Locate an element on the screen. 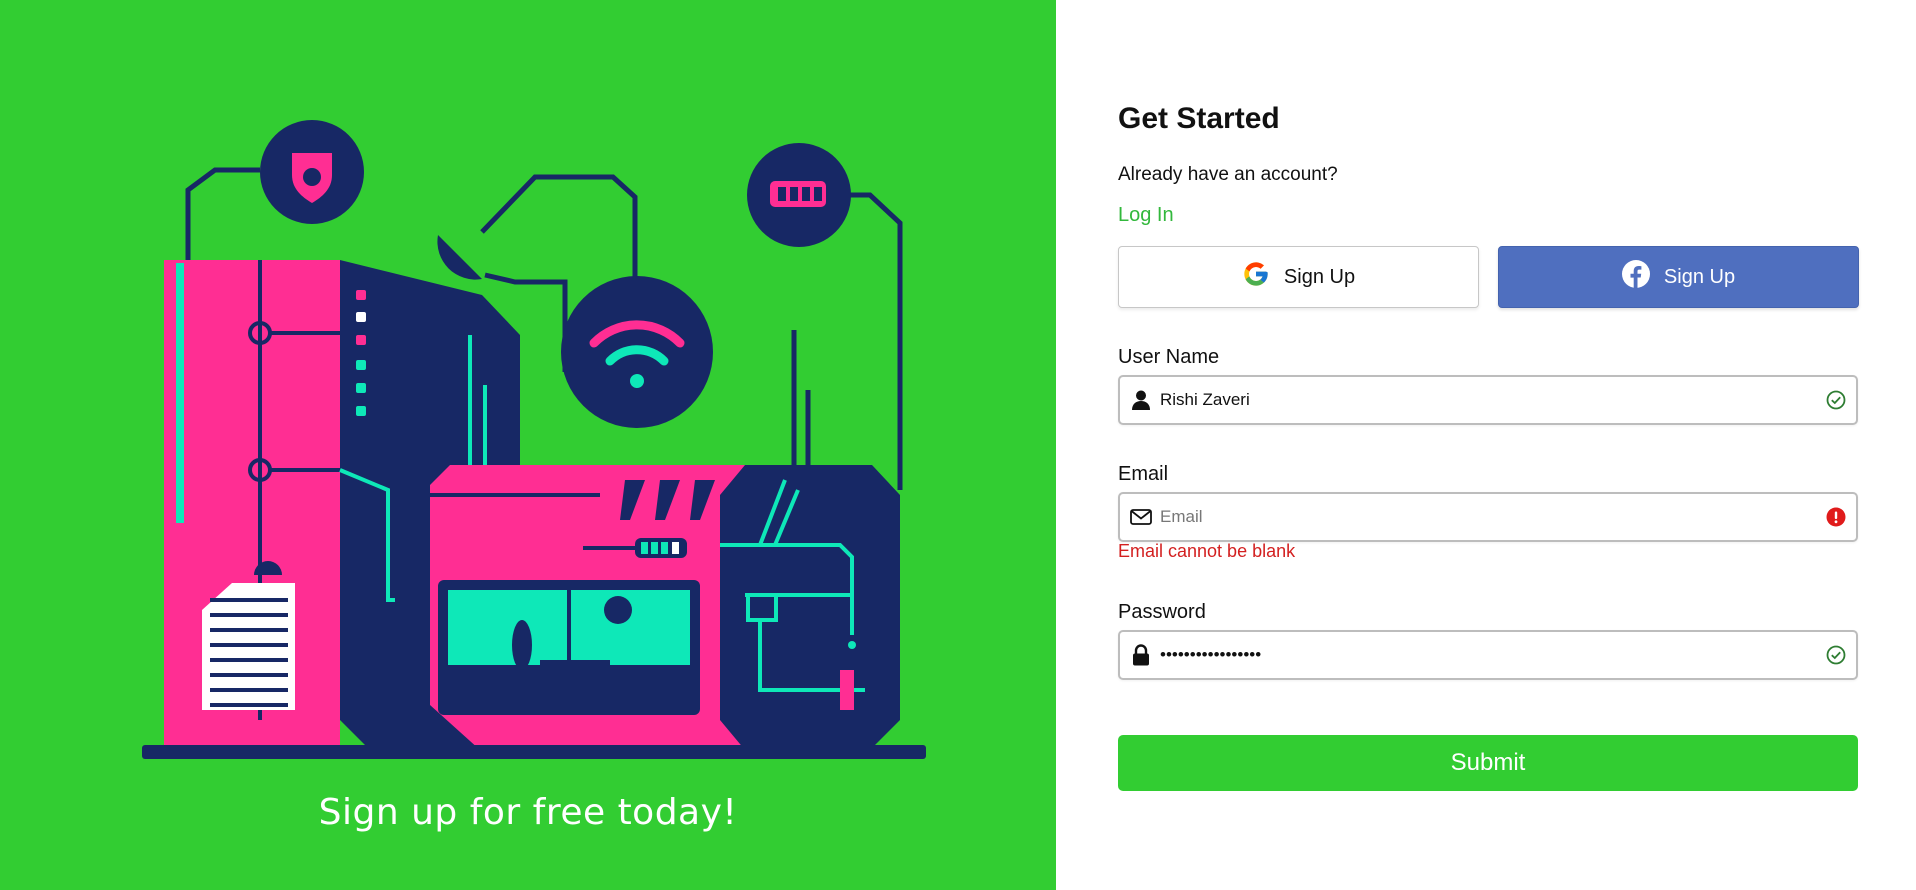  user-icon is located at coordinates (1141, 400).